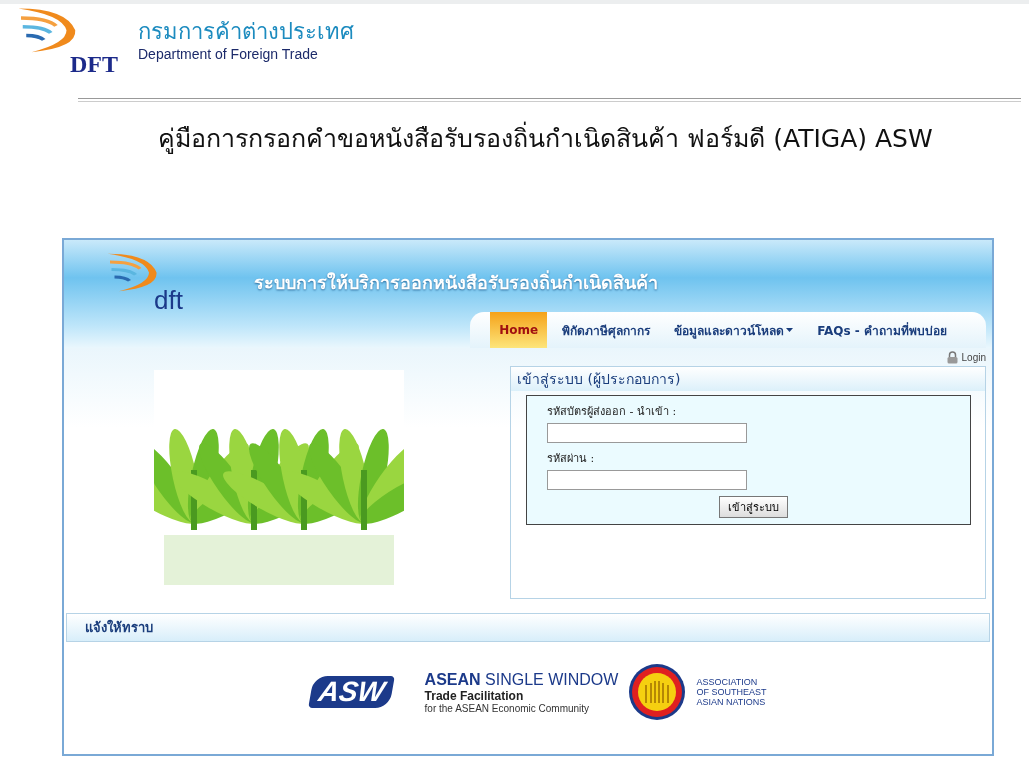 This screenshot has height=769, width=1029. What do you see at coordinates (521, 679) in the screenshot?
I see `asw-title: ASEAN SINGLE WINDOW` at bounding box center [521, 679].